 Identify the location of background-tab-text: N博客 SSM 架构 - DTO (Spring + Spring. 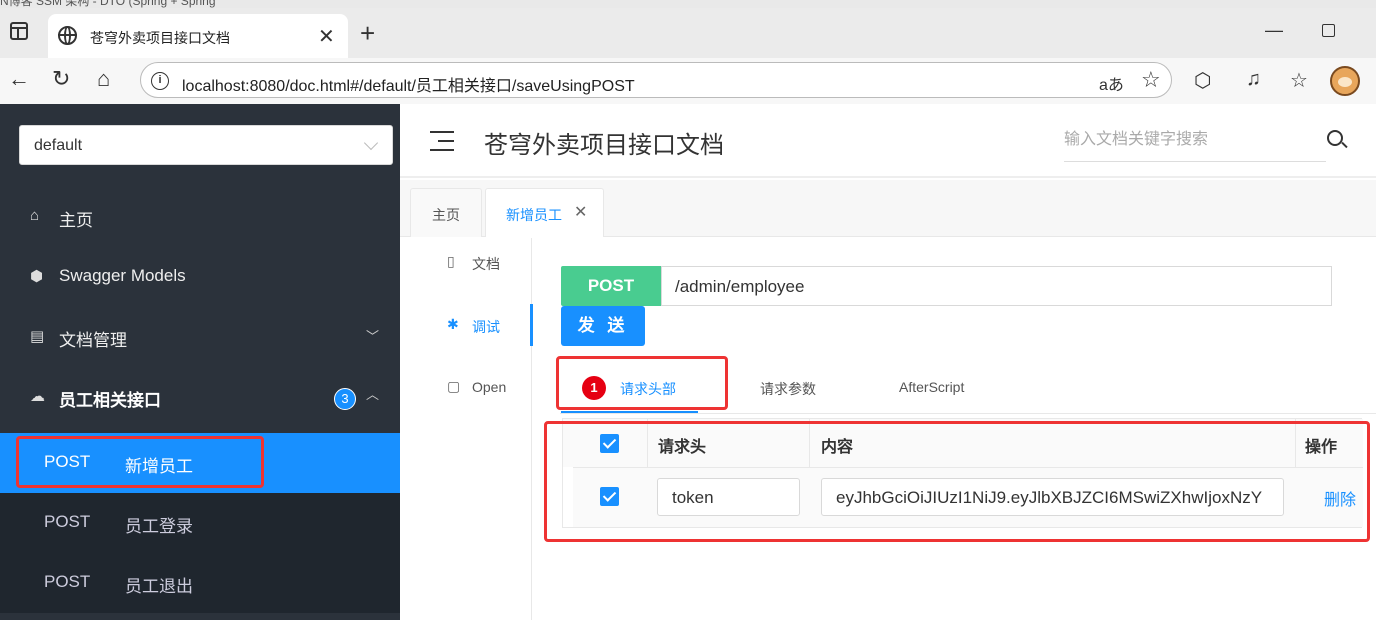
(108, 4).